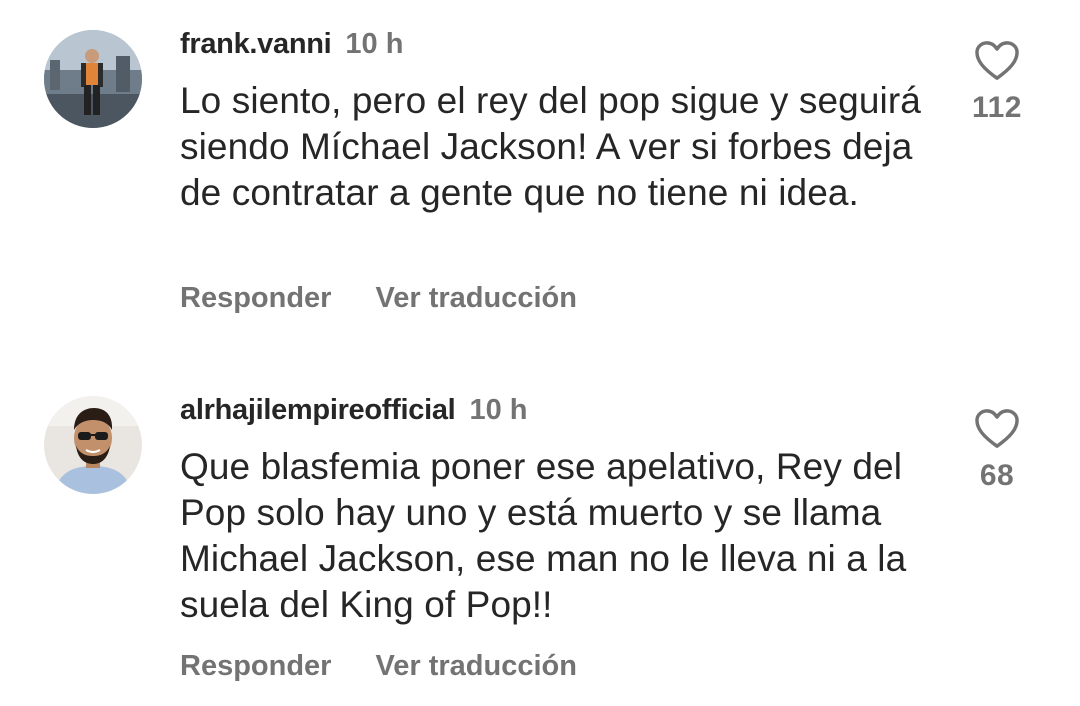 Image resolution: width=1080 pixels, height=706 pixels. What do you see at coordinates (997, 475) in the screenshot?
I see `like-count: 68` at bounding box center [997, 475].